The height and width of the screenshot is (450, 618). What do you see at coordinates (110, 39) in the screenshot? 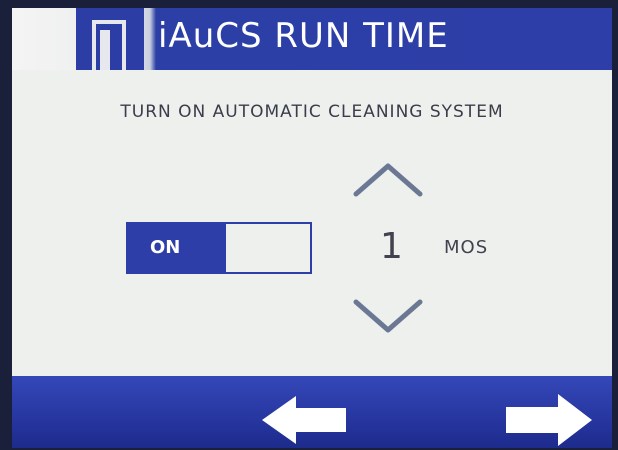
I see `iaucs-logo-icon` at bounding box center [110, 39].